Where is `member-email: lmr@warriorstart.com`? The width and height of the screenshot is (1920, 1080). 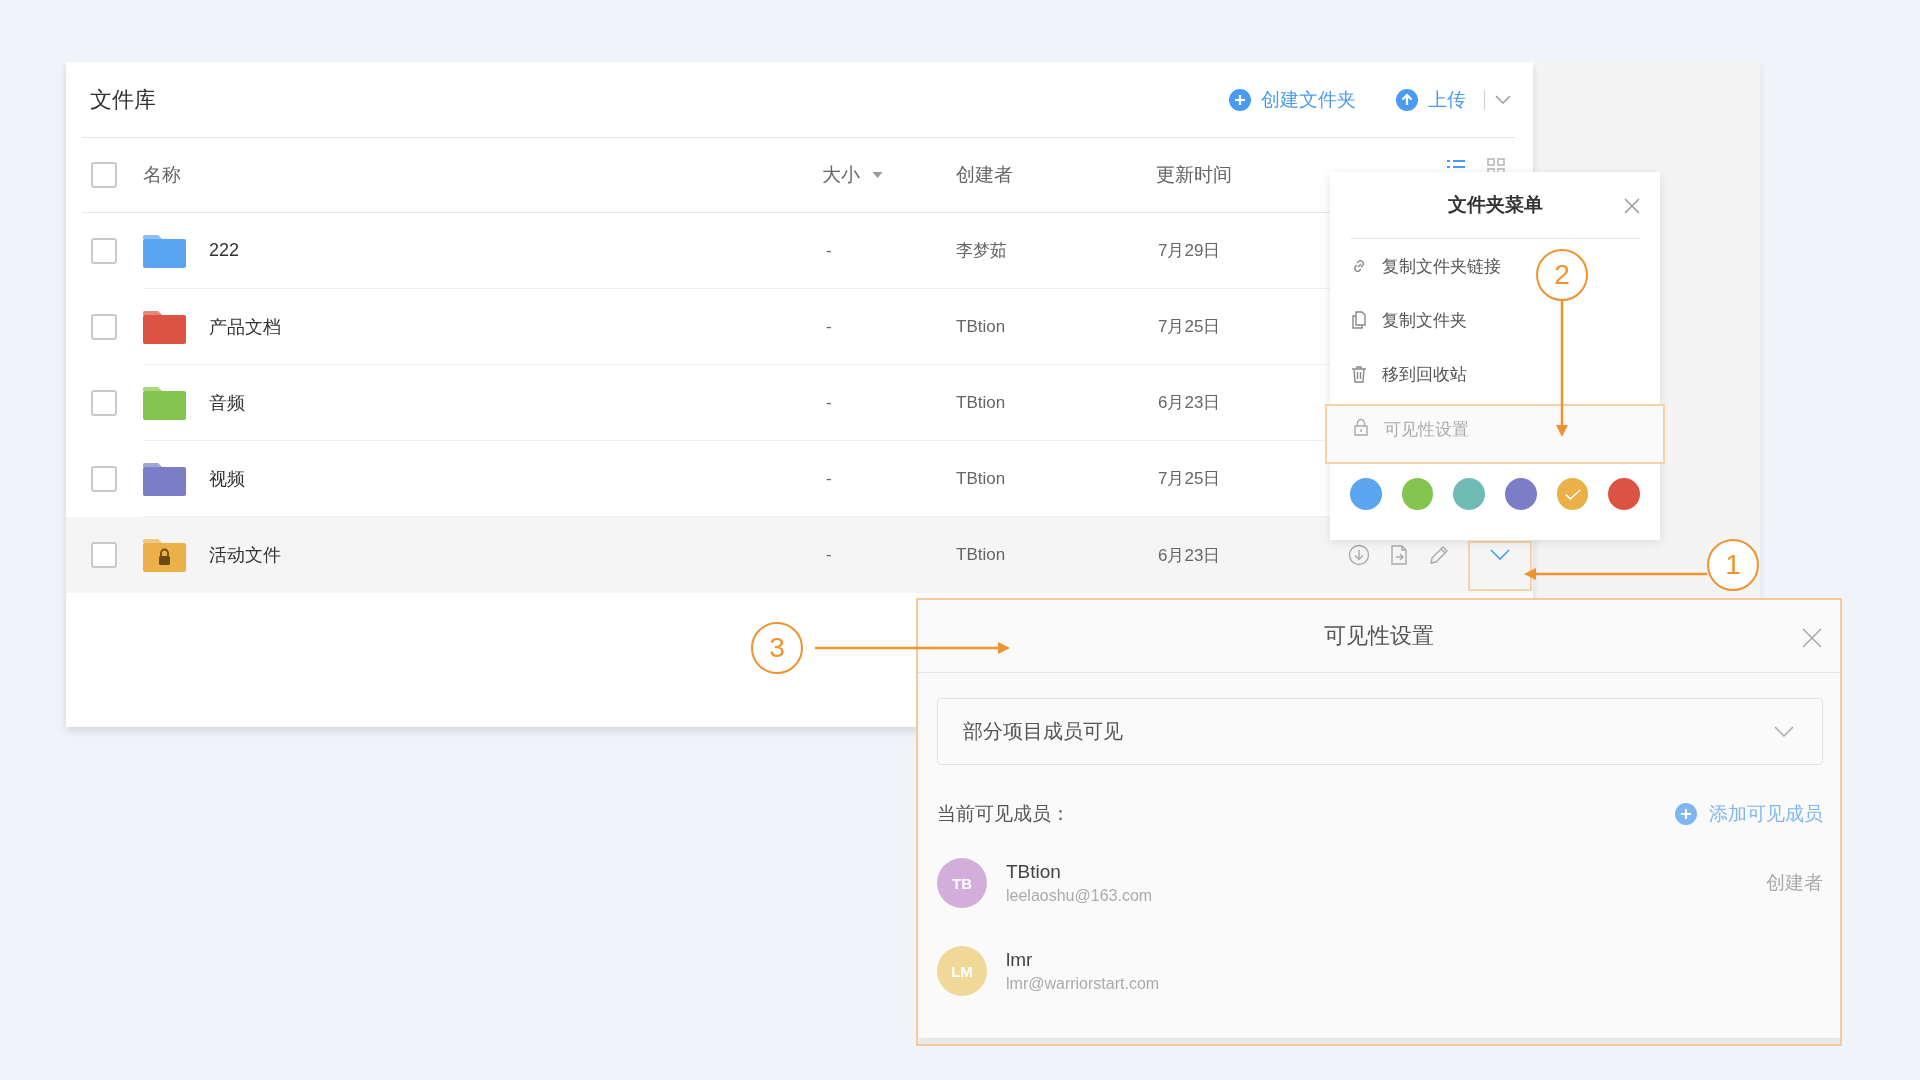
member-email: lmr@warriorstart.com is located at coordinates (1083, 984).